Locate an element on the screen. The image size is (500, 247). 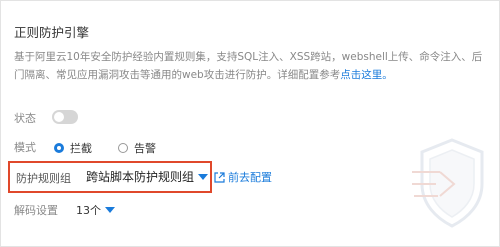
radio-dot-selected is located at coordinates (59, 148).